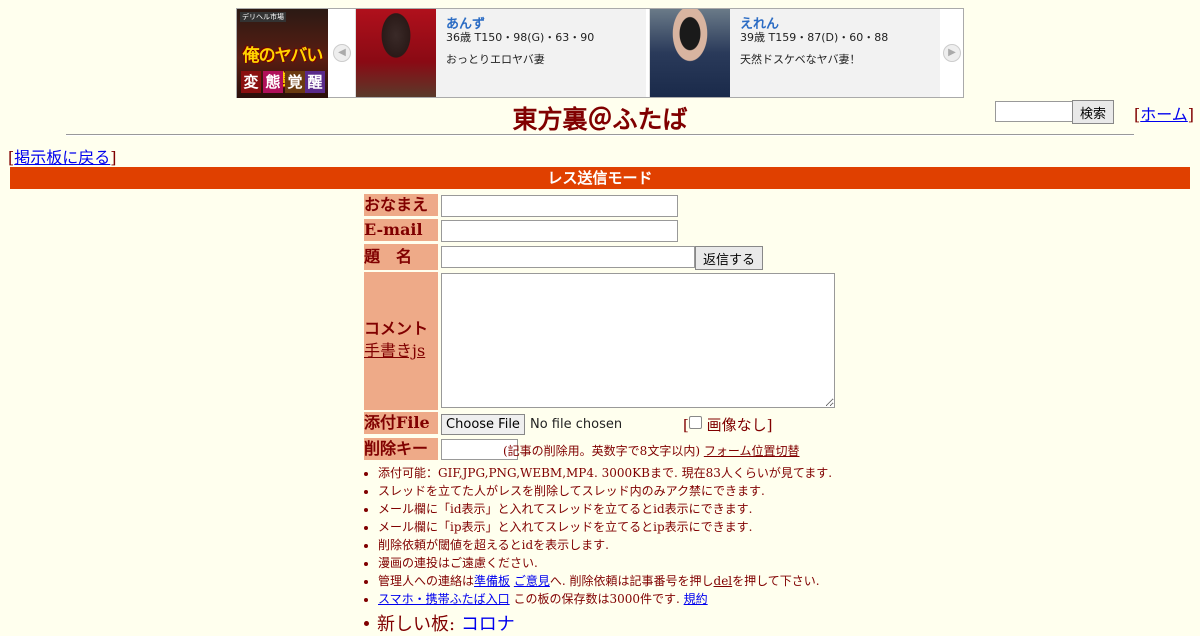 This screenshot has height=636, width=1200. Describe the element at coordinates (426, 581) in the screenshot. I see `rule-text: 管理人への連絡は` at that location.